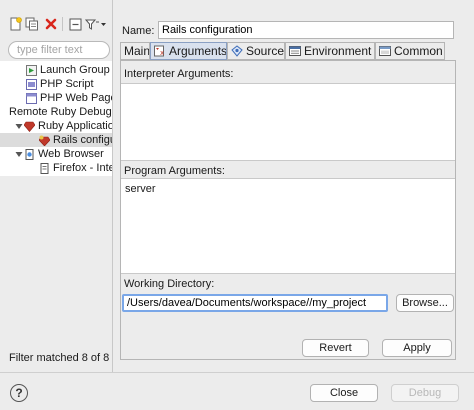 This screenshot has width=474, height=410. I want to click on tree-item-launch-group: Launch Group, so click(68, 70).